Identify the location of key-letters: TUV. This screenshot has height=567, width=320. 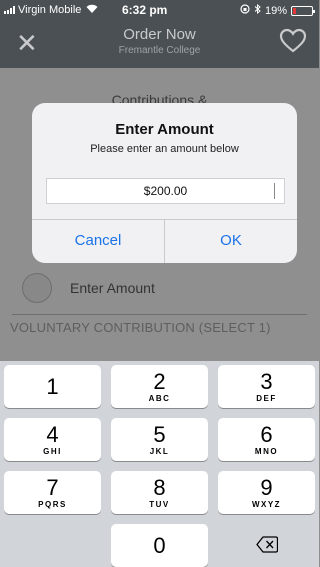
(159, 504).